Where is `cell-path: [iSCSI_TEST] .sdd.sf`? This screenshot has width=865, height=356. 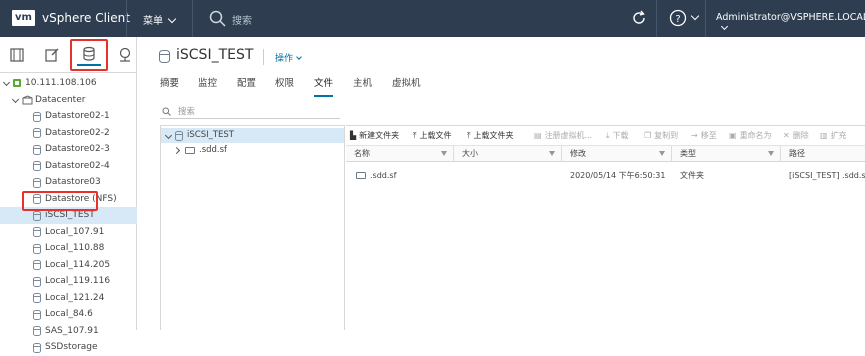 cell-path: [iSCSI_TEST] .sdd.sf is located at coordinates (827, 175).